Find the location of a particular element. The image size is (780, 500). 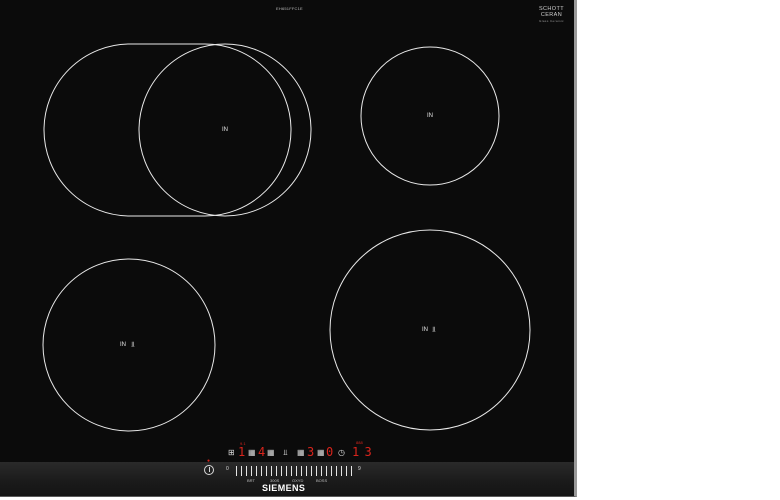

zone-label-front-right: IN is located at coordinates (425, 330).